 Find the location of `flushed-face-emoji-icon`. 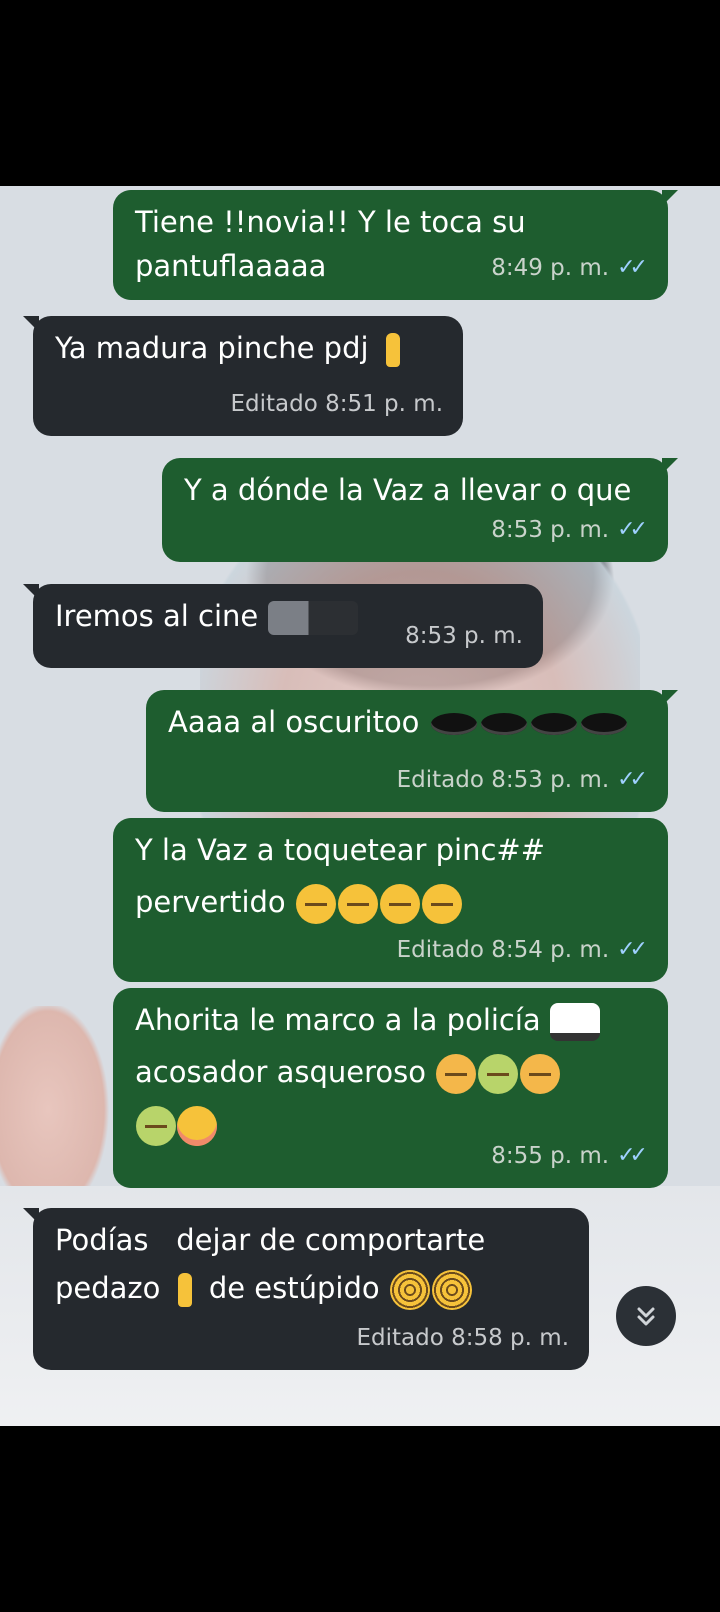

flushed-face-emoji-icon is located at coordinates (197, 1126).